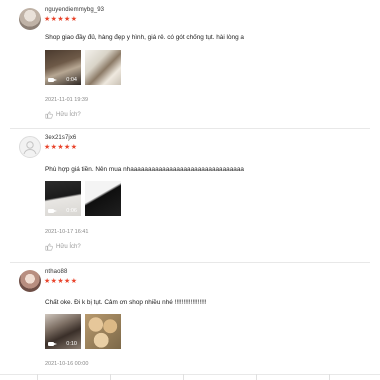 The height and width of the screenshot is (380, 380). What do you see at coordinates (83, 67) in the screenshot?
I see `review-media: 0:04` at bounding box center [83, 67].